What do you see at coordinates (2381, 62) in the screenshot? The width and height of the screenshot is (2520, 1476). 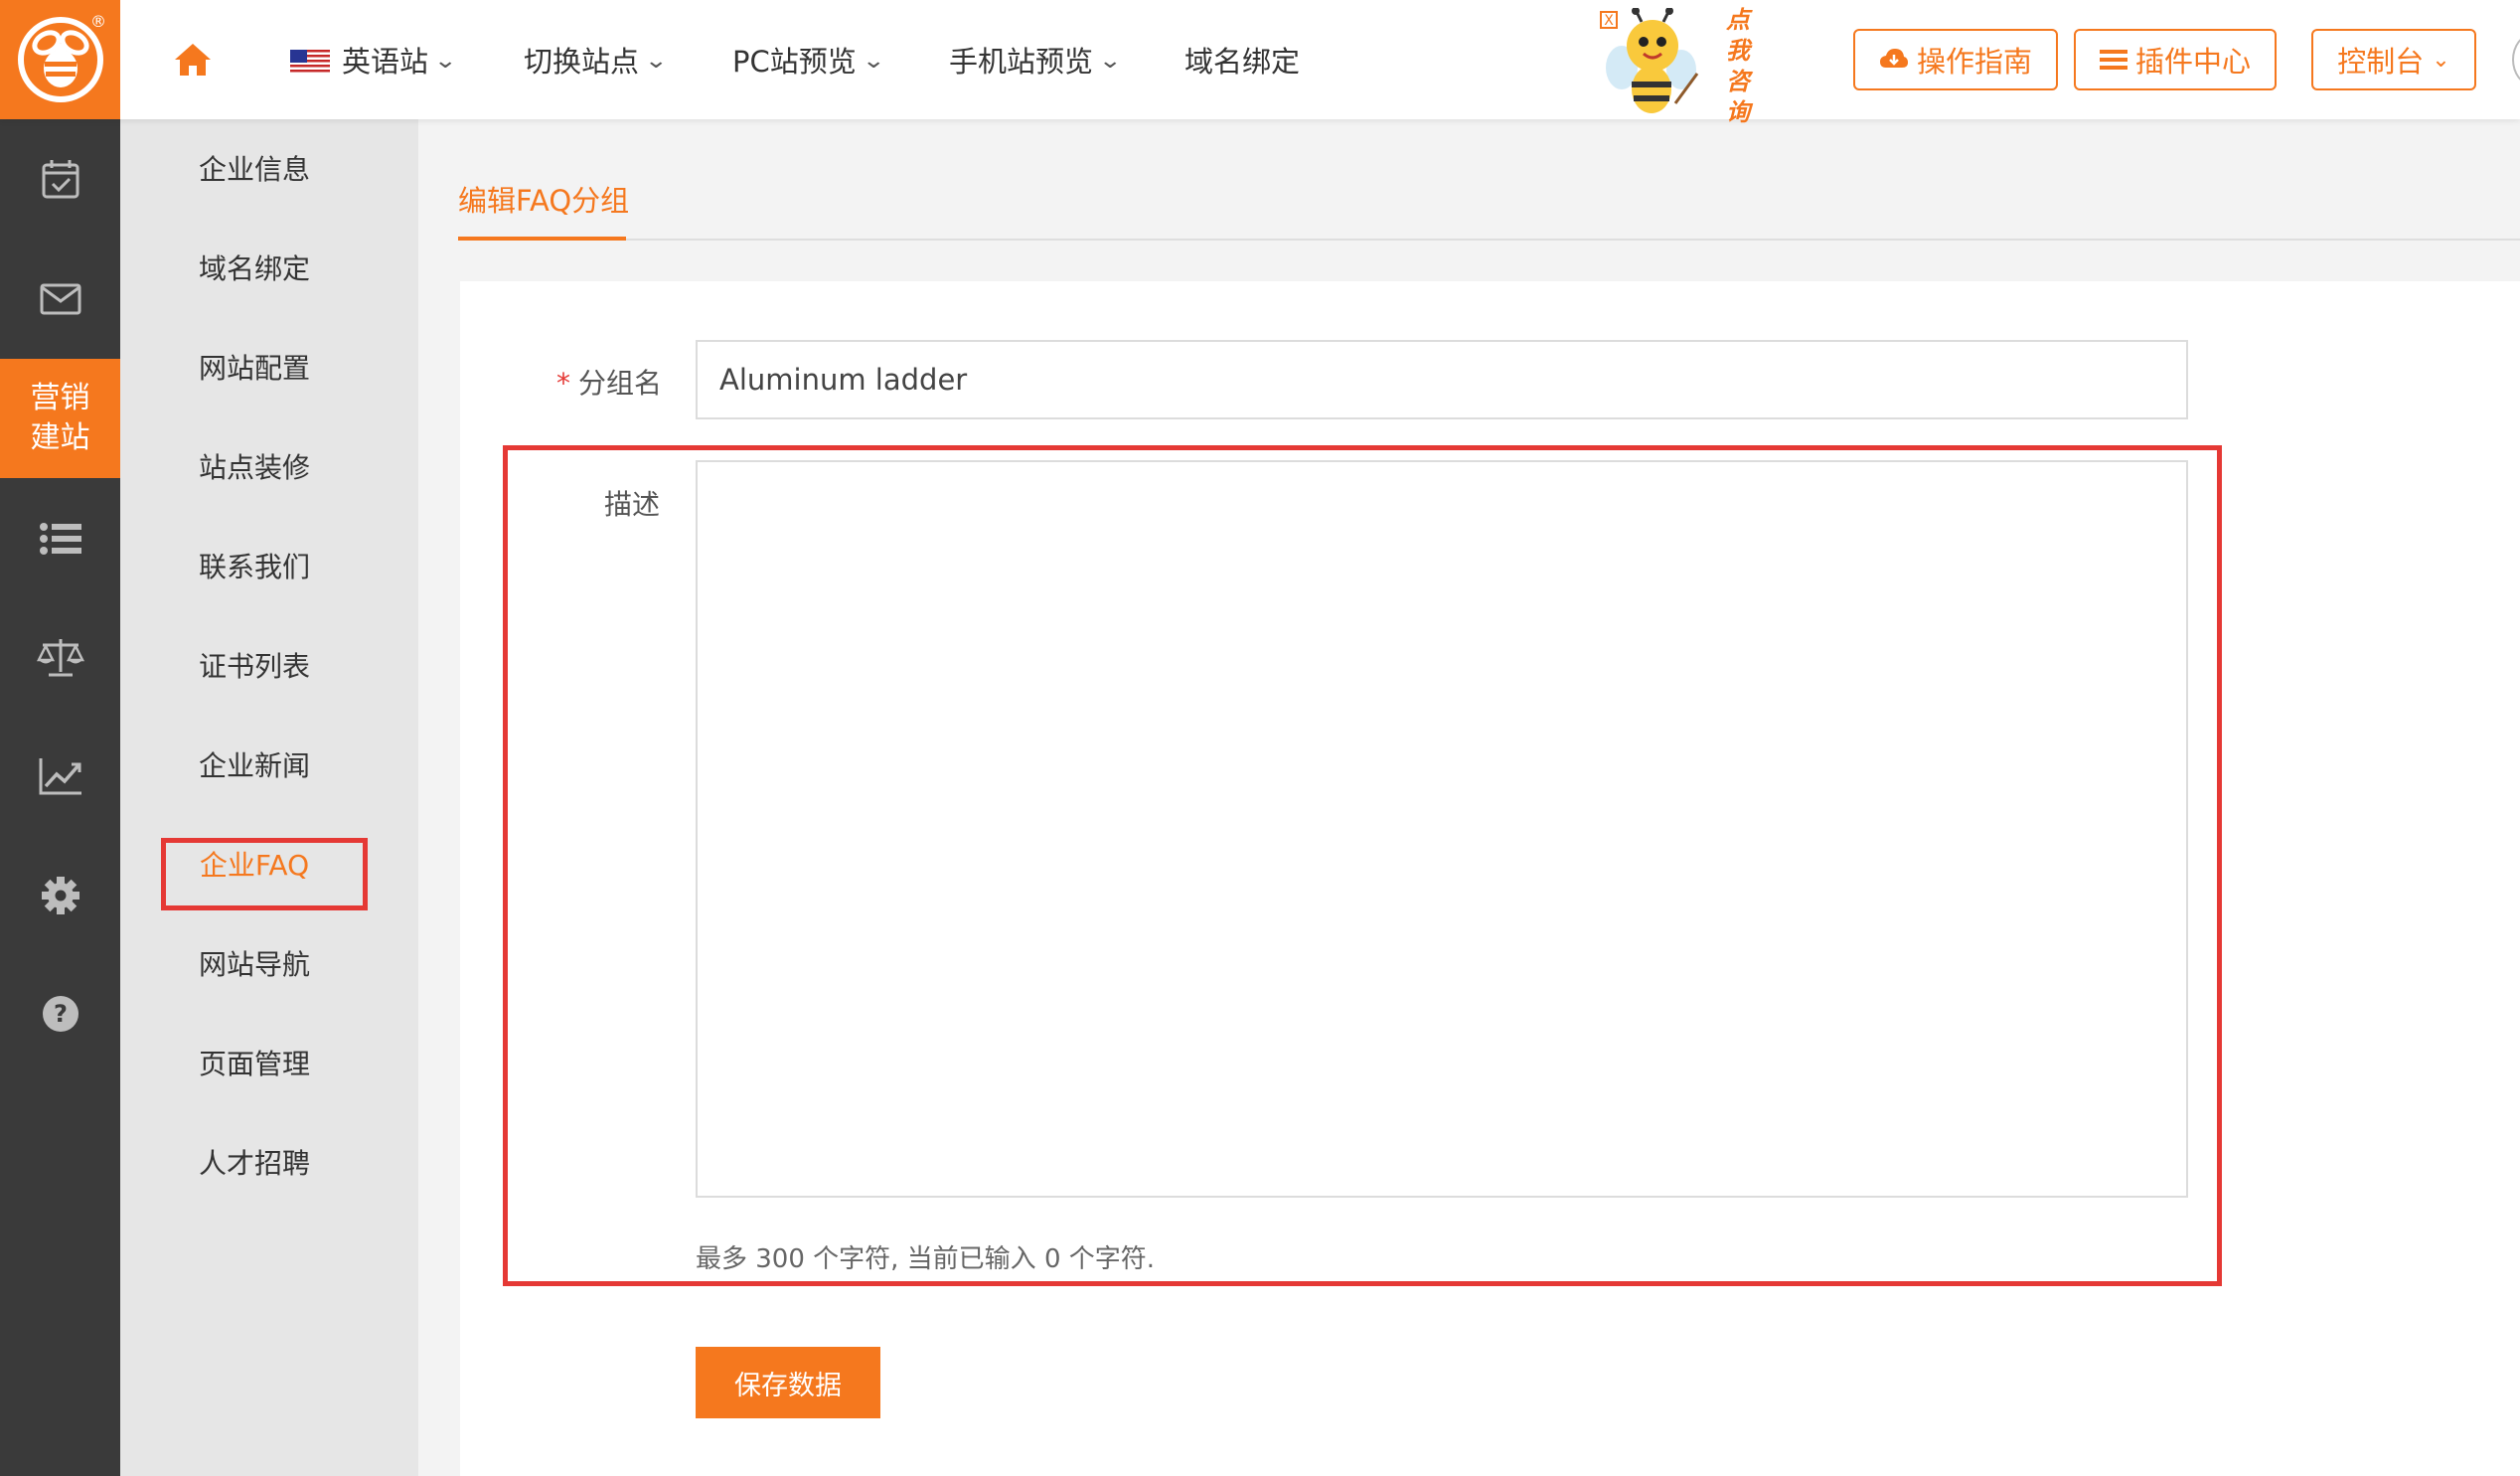 I see `console-label: 控制台` at bounding box center [2381, 62].